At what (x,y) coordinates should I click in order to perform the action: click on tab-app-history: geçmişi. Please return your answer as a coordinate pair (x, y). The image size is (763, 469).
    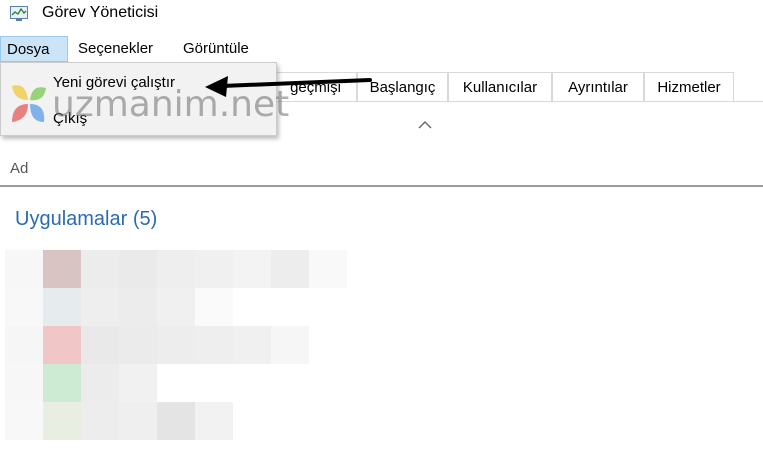
    Looking at the image, I should click on (316, 87).